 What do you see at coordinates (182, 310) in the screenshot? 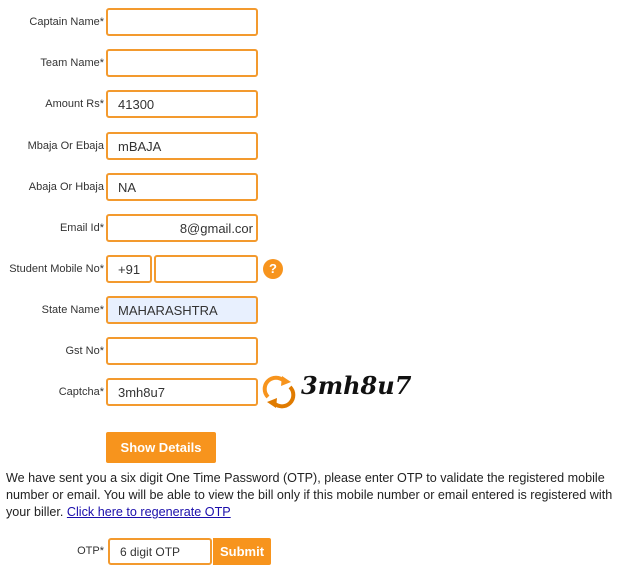
I see `state-input` at bounding box center [182, 310].